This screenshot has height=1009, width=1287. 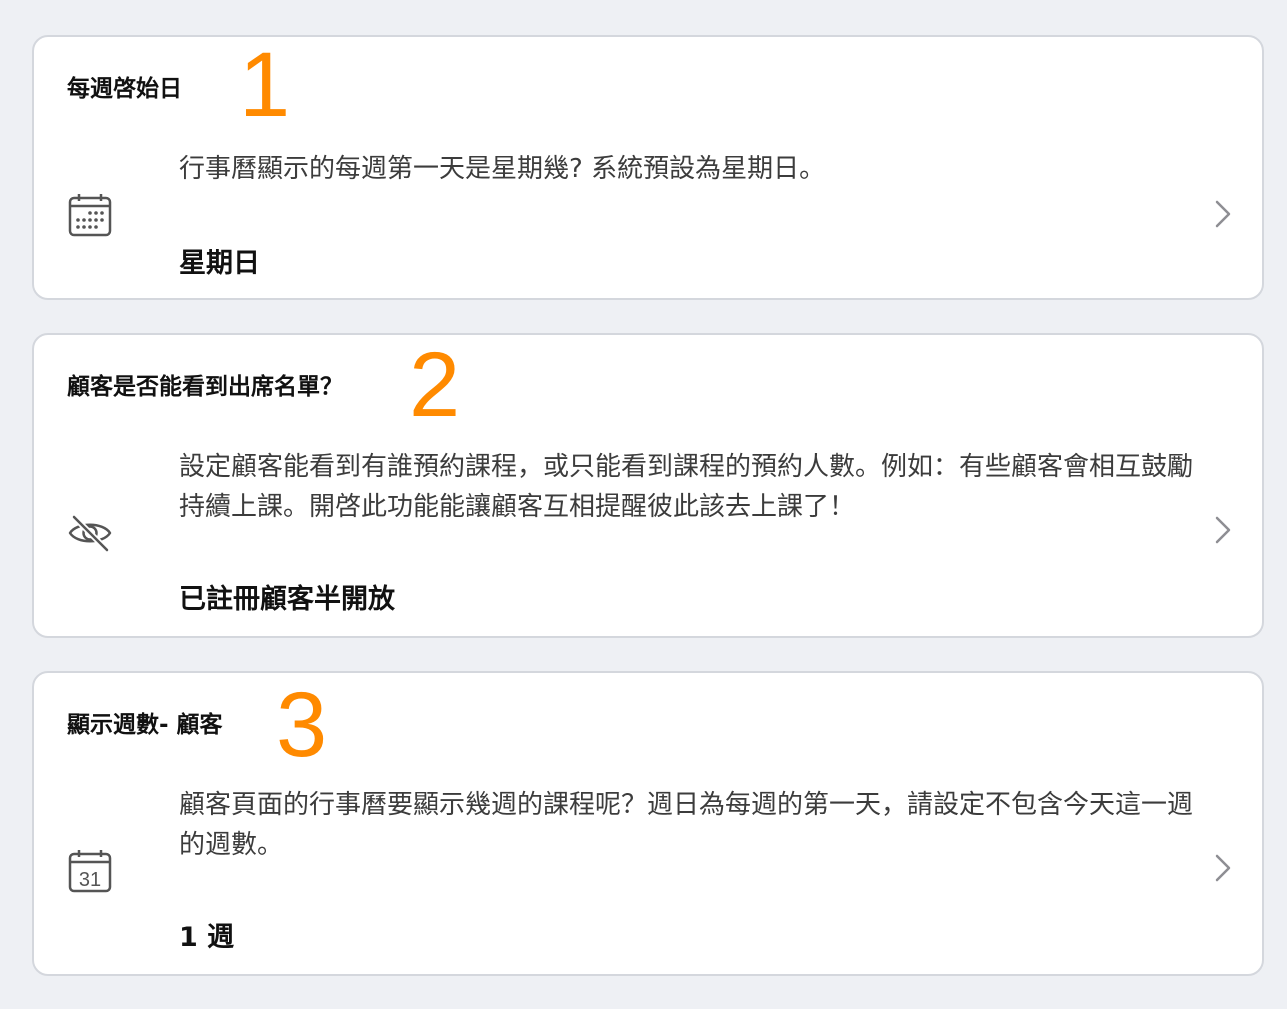 I want to click on calendar-grid-icon, so click(x=90, y=215).